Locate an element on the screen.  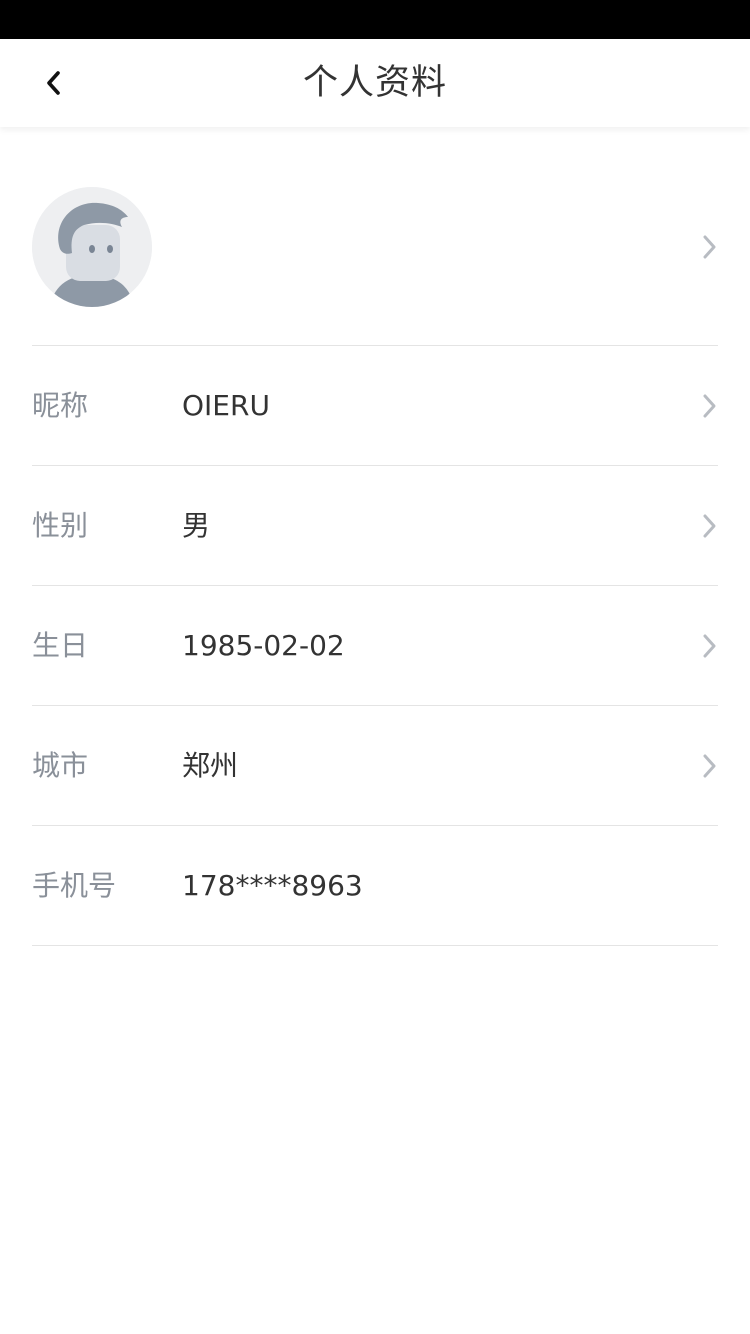
nickname-label: 昵称 is located at coordinates (60, 405).